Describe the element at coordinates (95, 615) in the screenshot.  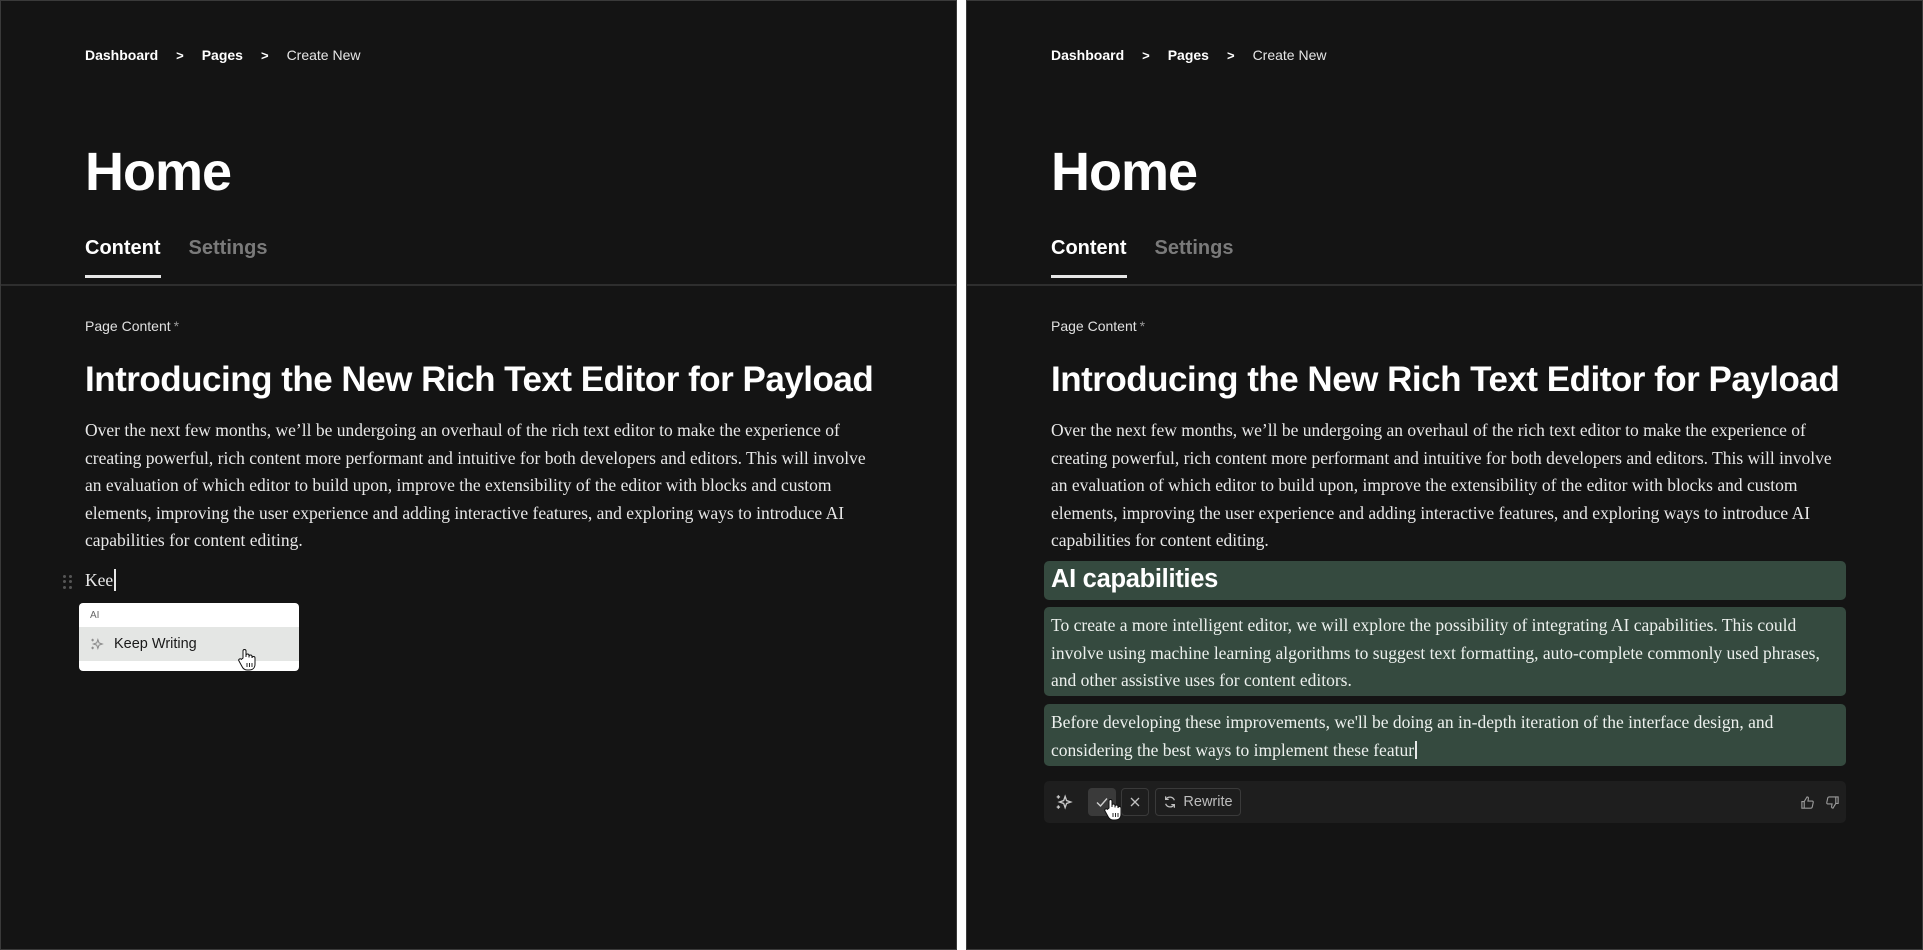
I see `menu-group-label: AI` at that location.